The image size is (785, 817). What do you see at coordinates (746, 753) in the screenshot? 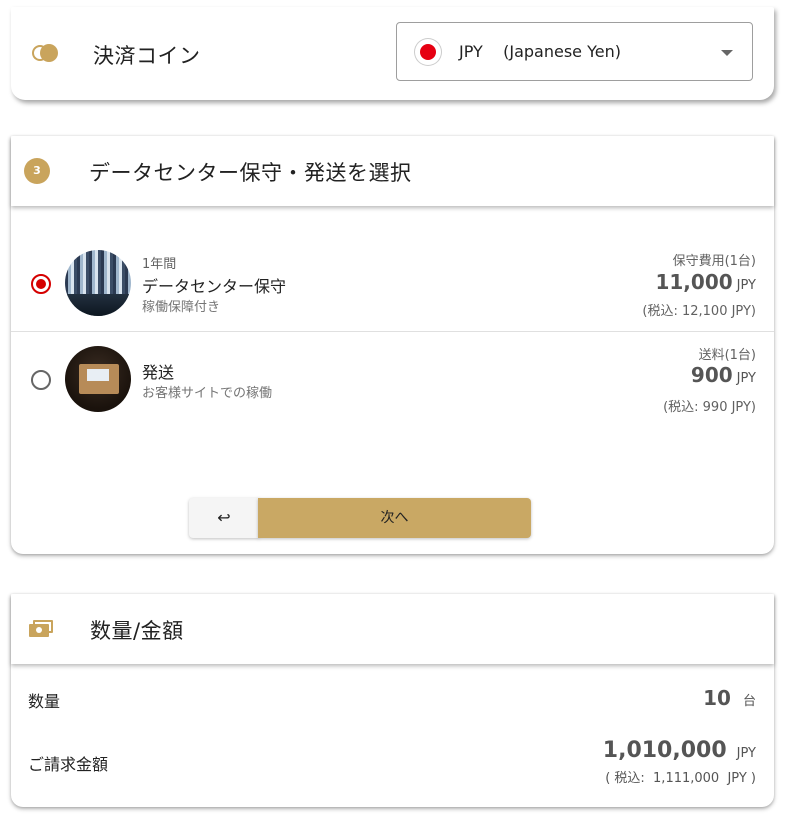
I see `total-currency: JPY` at bounding box center [746, 753].